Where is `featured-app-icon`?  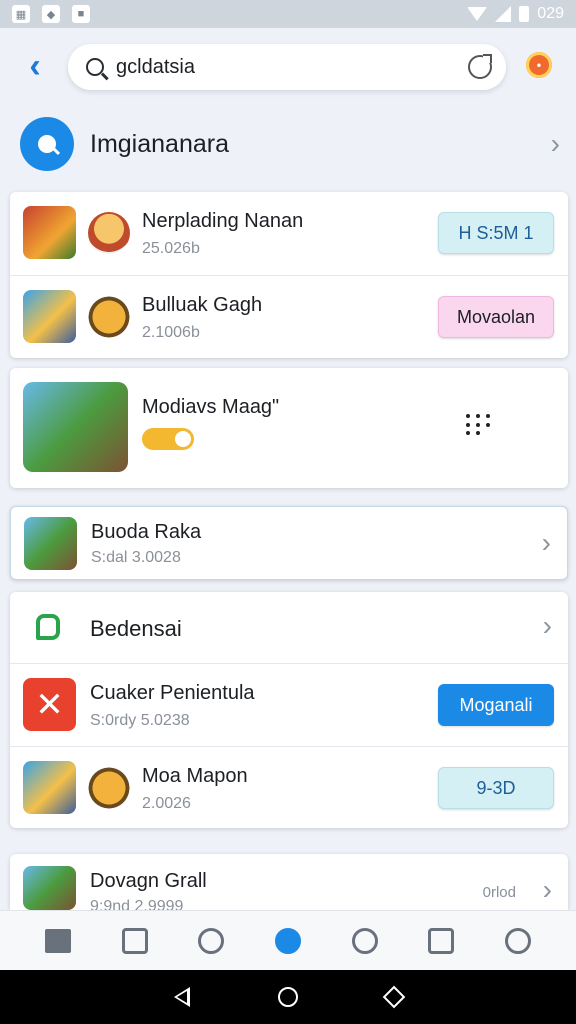
featured-app-icon is located at coordinates (75, 427).